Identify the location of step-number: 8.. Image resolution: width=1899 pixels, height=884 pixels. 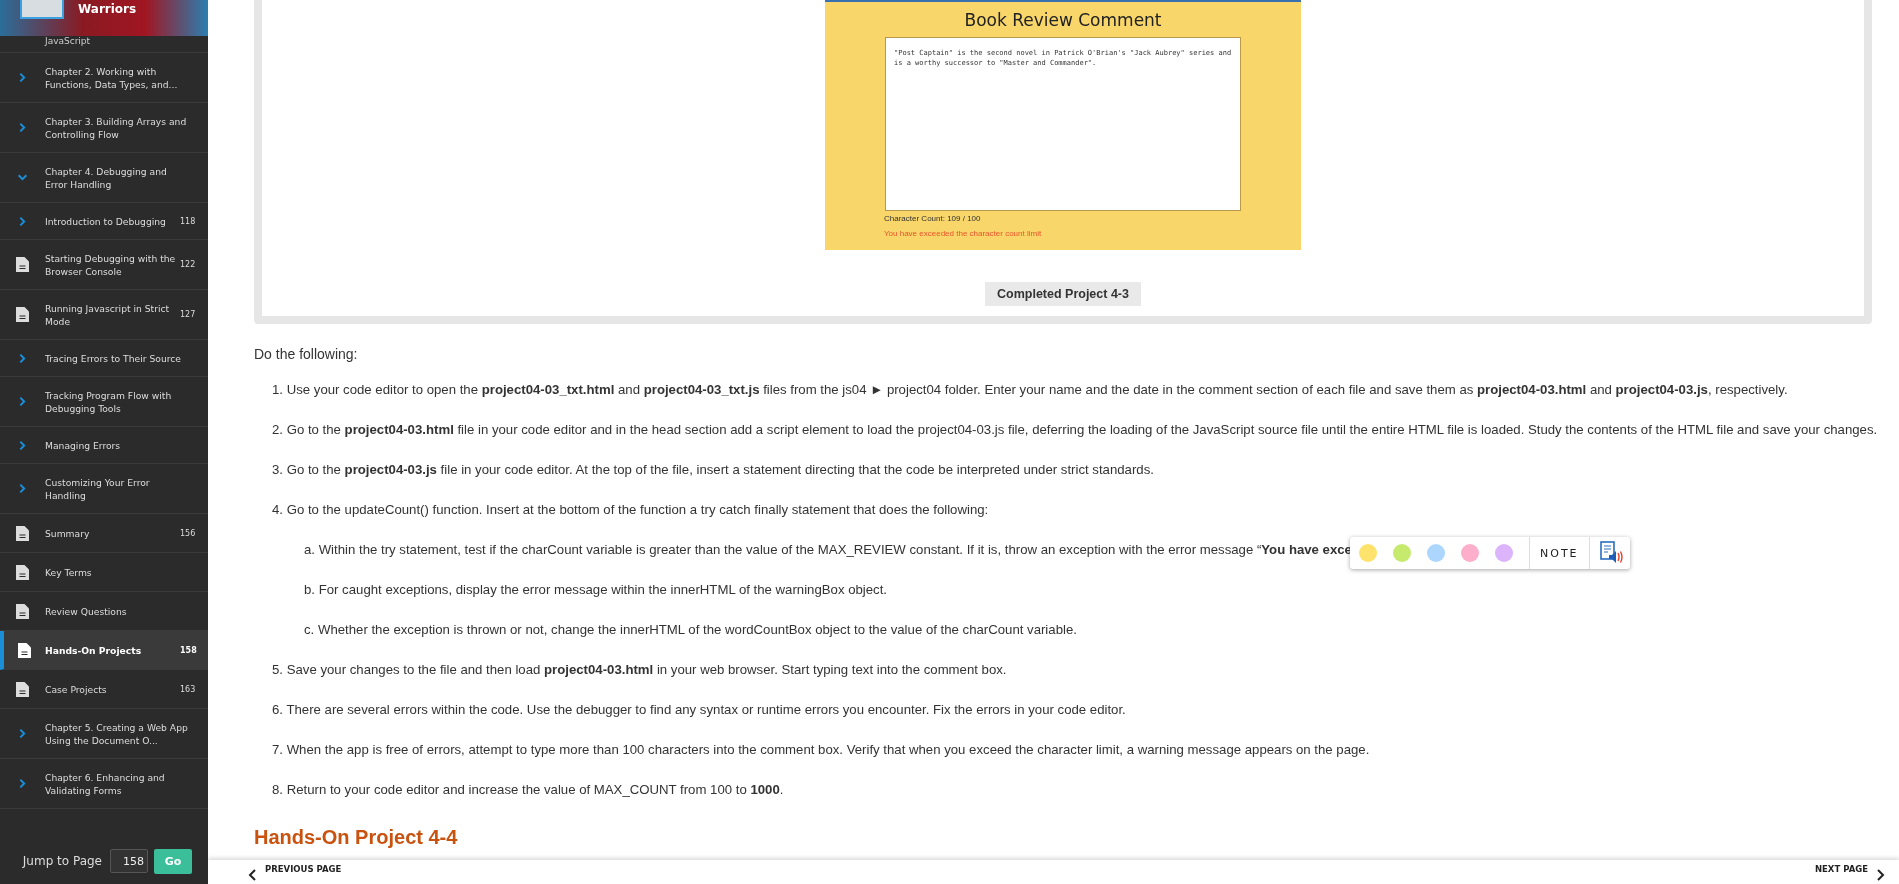
(277, 789).